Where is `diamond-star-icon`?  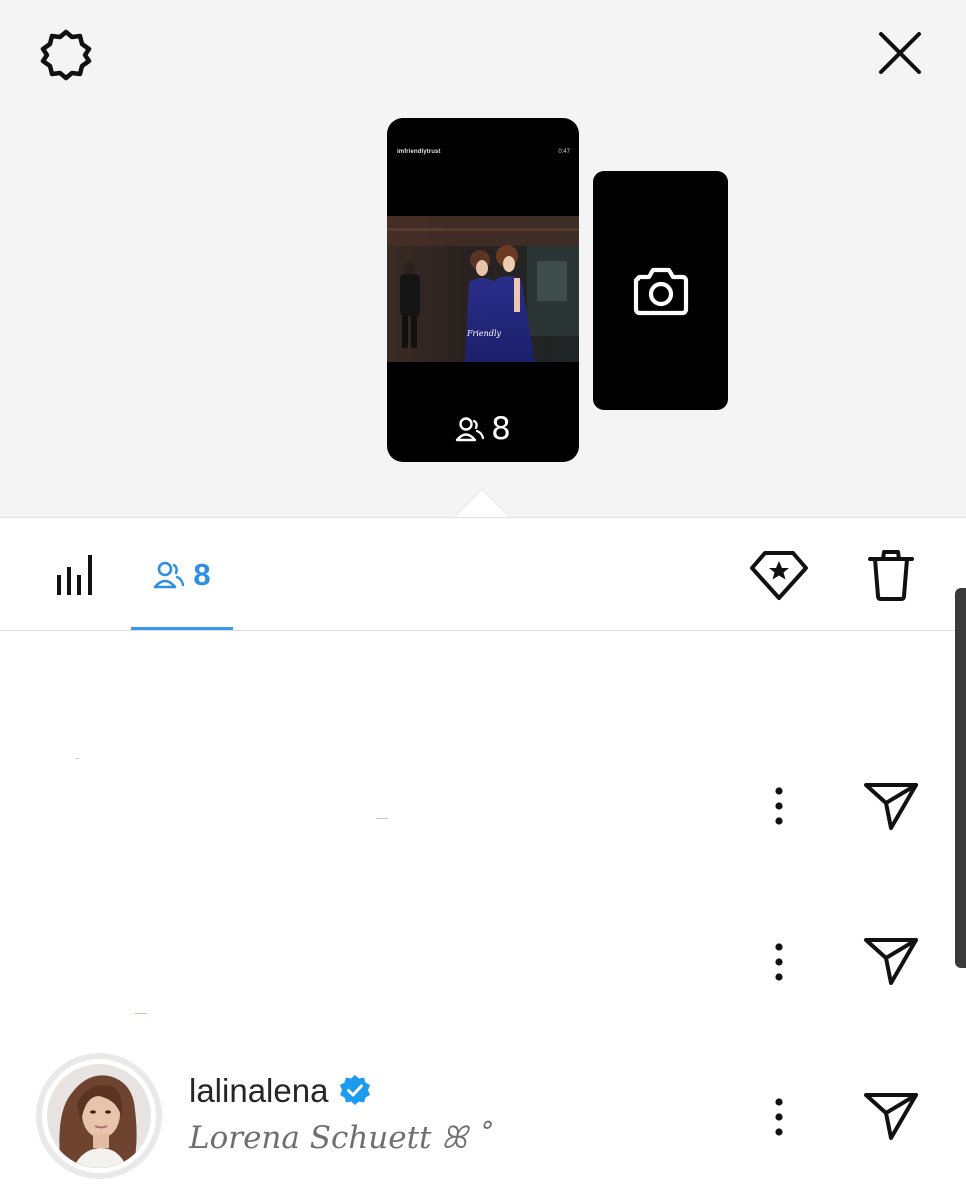
diamond-star-icon is located at coordinates (779, 575).